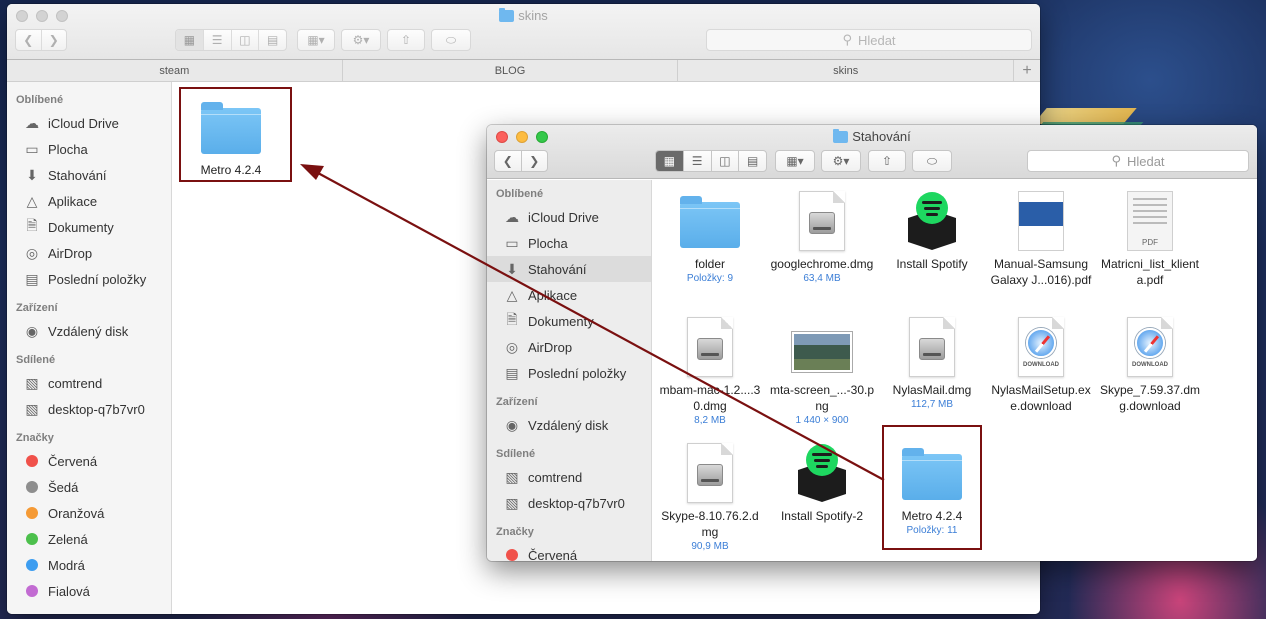 The image size is (1266, 619). What do you see at coordinates (822, 481) in the screenshot?
I see `file-item-app: Install Spotify-2` at bounding box center [822, 481].